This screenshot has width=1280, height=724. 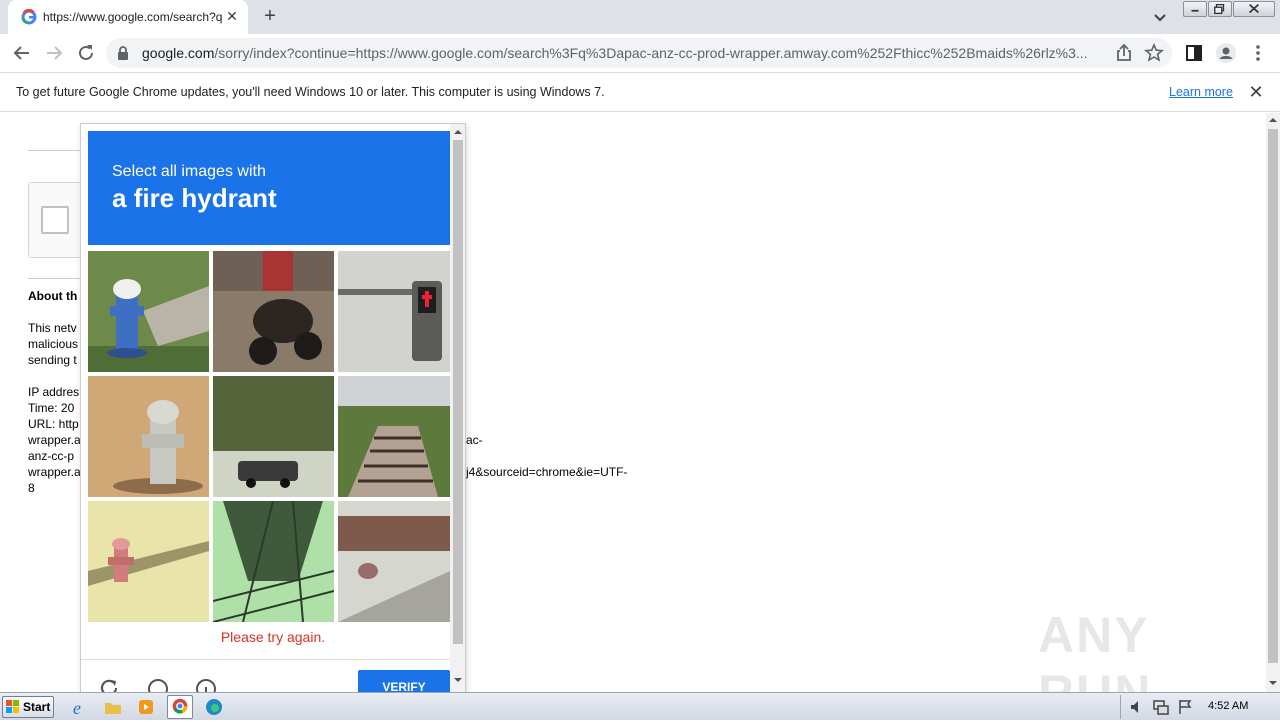 What do you see at coordinates (1185, 707) in the screenshot?
I see `action-center-flag-icon` at bounding box center [1185, 707].